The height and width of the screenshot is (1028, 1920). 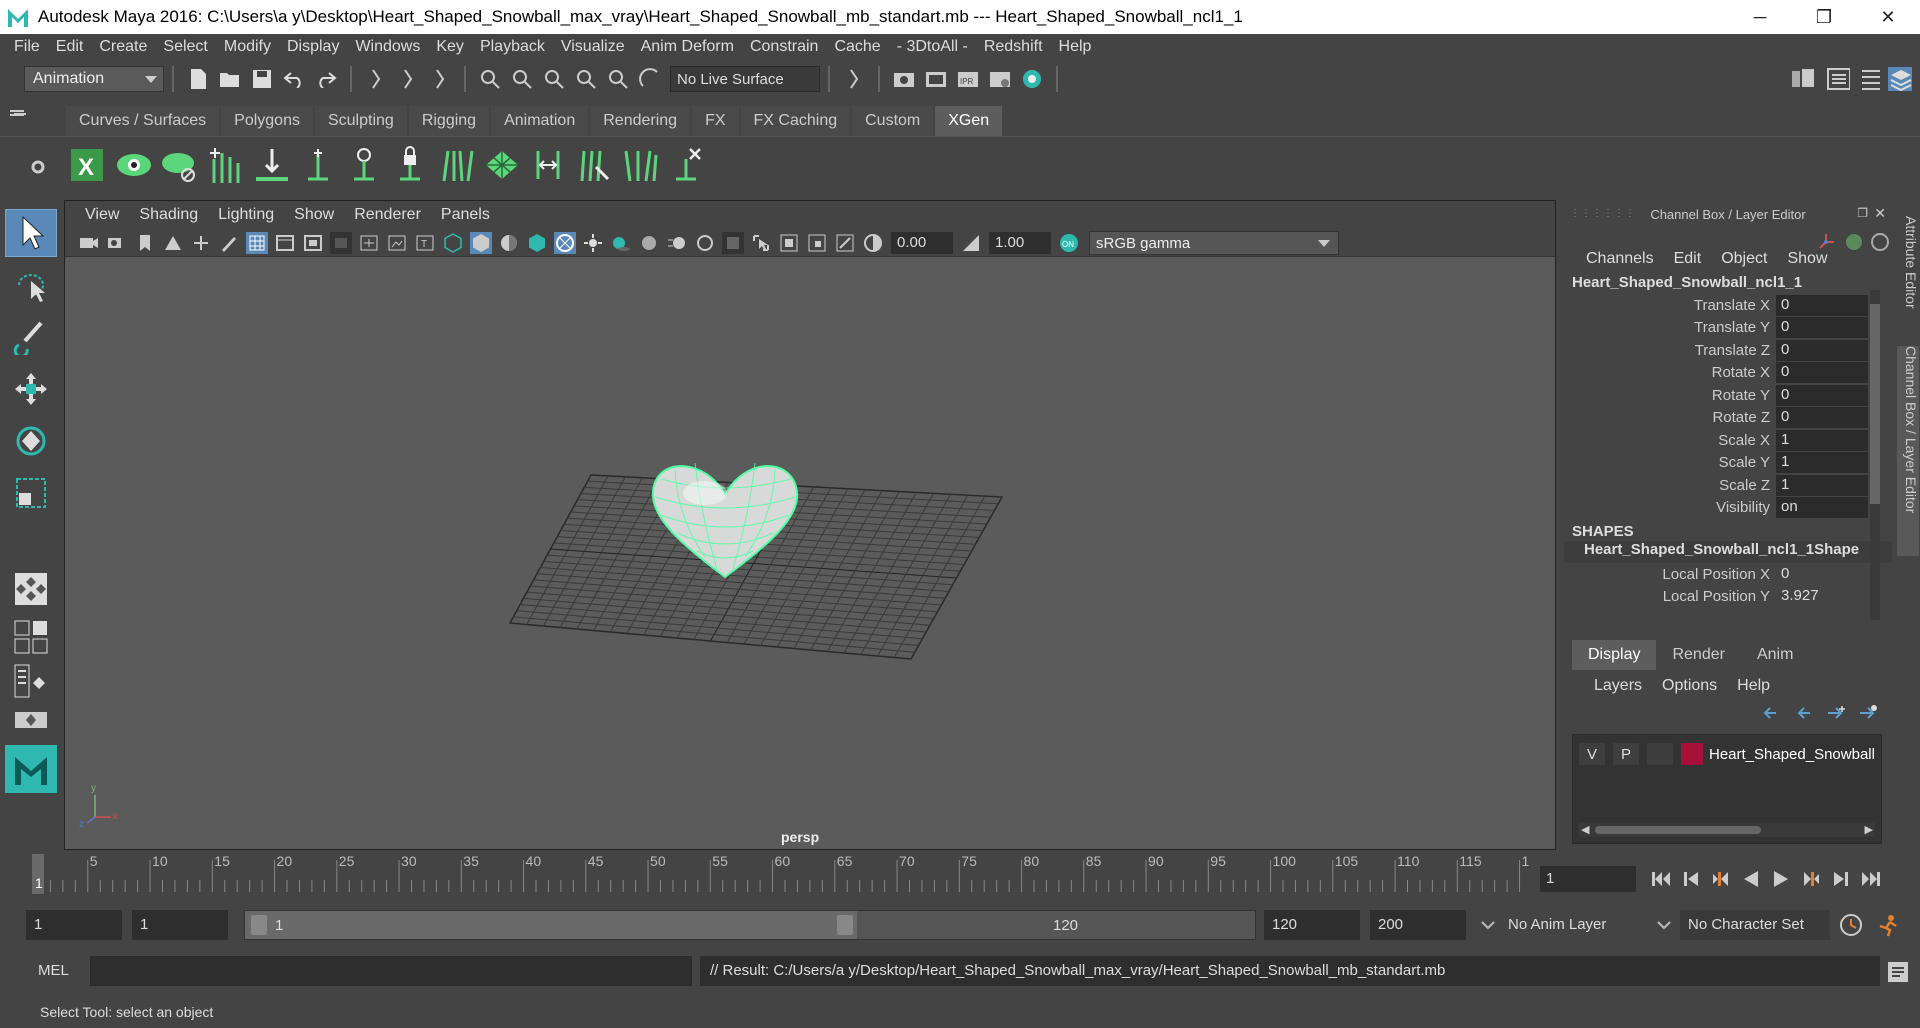 What do you see at coordinates (1822, 463) in the screenshot?
I see `scale-y-field: 1` at bounding box center [1822, 463].